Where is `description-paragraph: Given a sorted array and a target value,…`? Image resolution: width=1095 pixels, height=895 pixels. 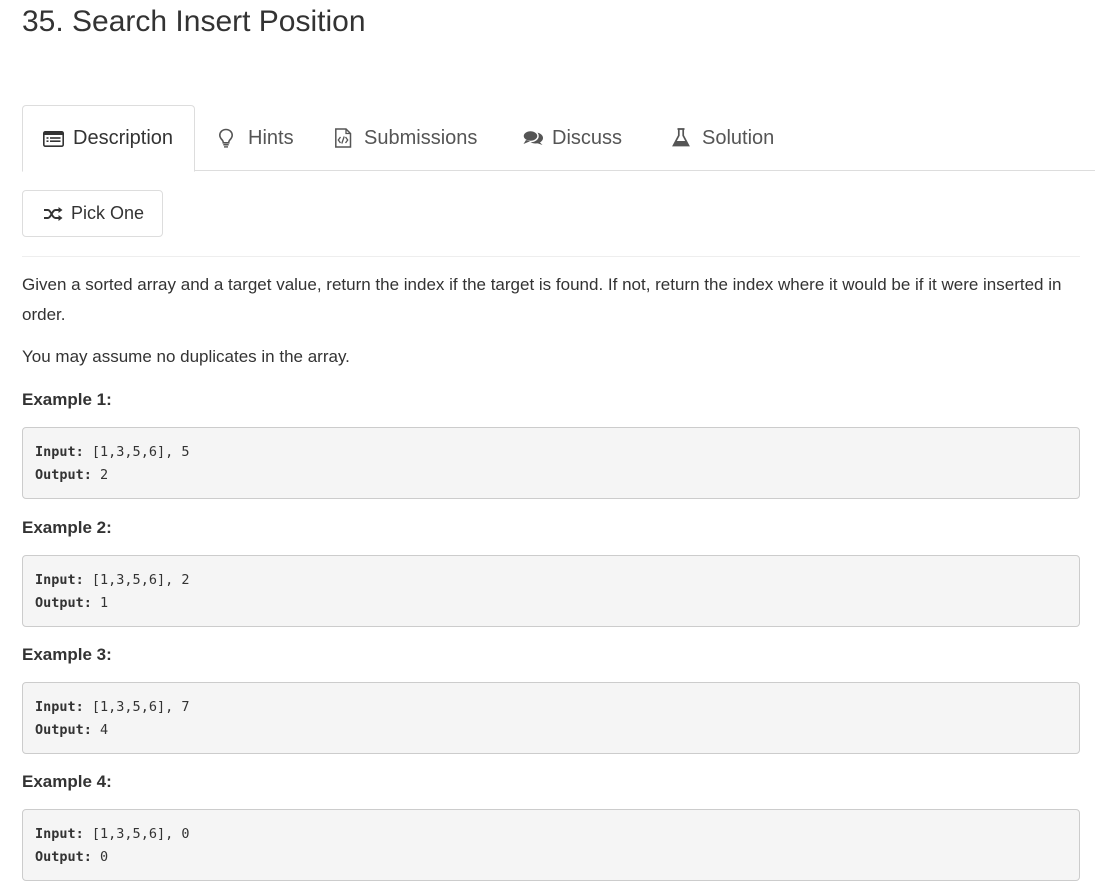 description-paragraph: Given a sorted array and a target value,… is located at coordinates (542, 299).